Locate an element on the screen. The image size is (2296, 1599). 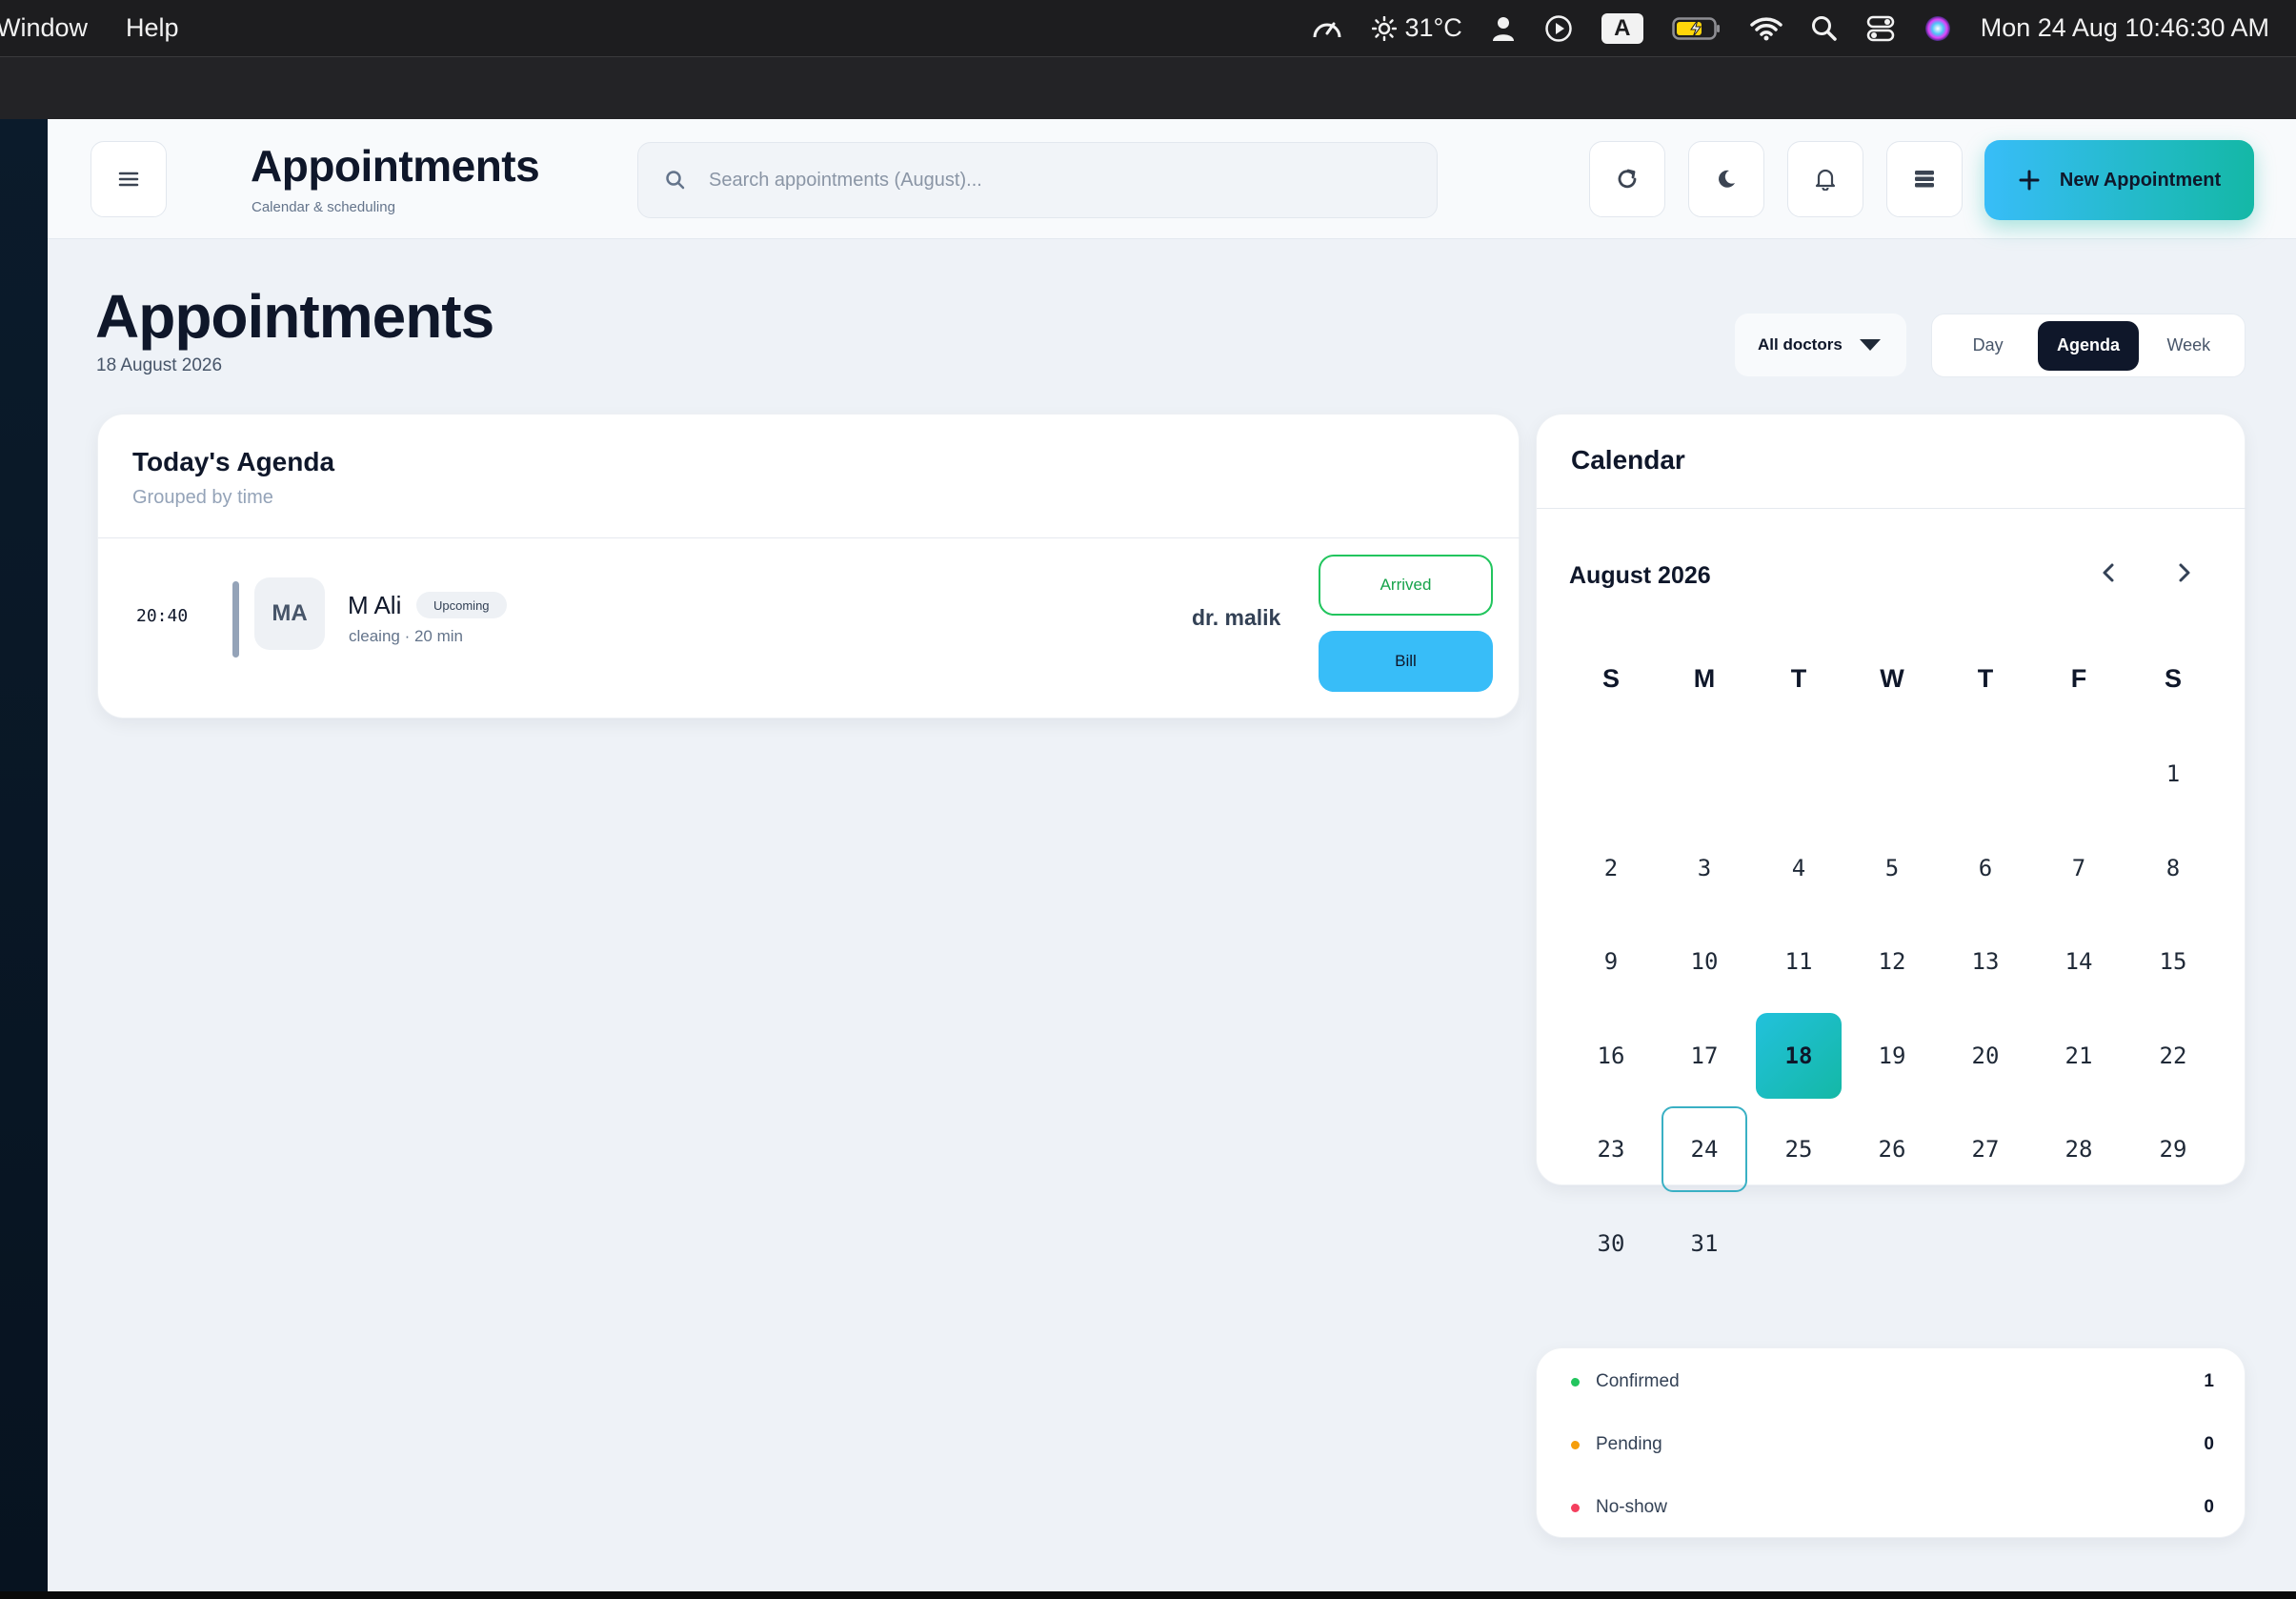
chevron-left-icon is located at coordinates (2108, 572).